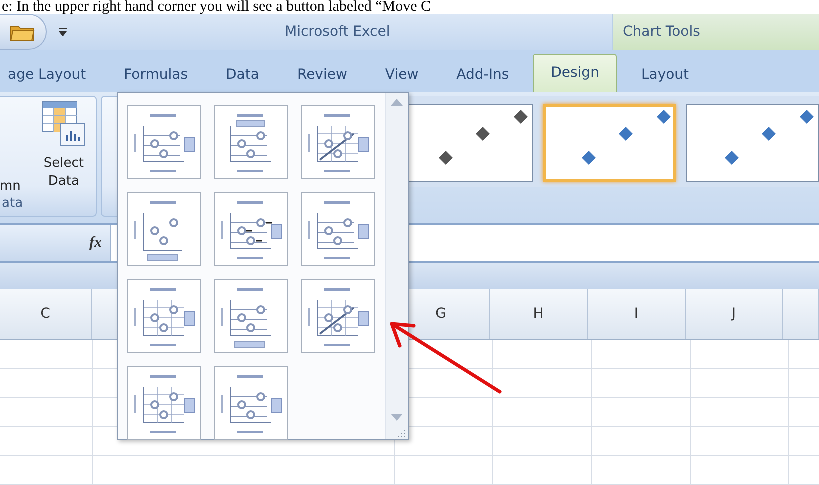 The height and width of the screenshot is (485, 819). Describe the element at coordinates (734, 314) in the screenshot. I see `column-header: J` at that location.